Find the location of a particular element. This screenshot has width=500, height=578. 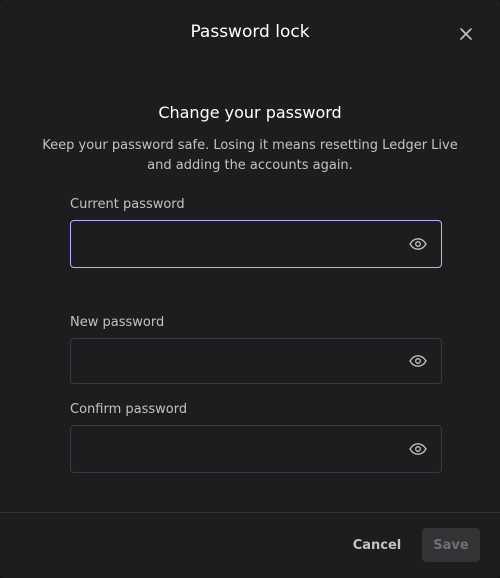

cancel-button: Cancel is located at coordinates (377, 545).